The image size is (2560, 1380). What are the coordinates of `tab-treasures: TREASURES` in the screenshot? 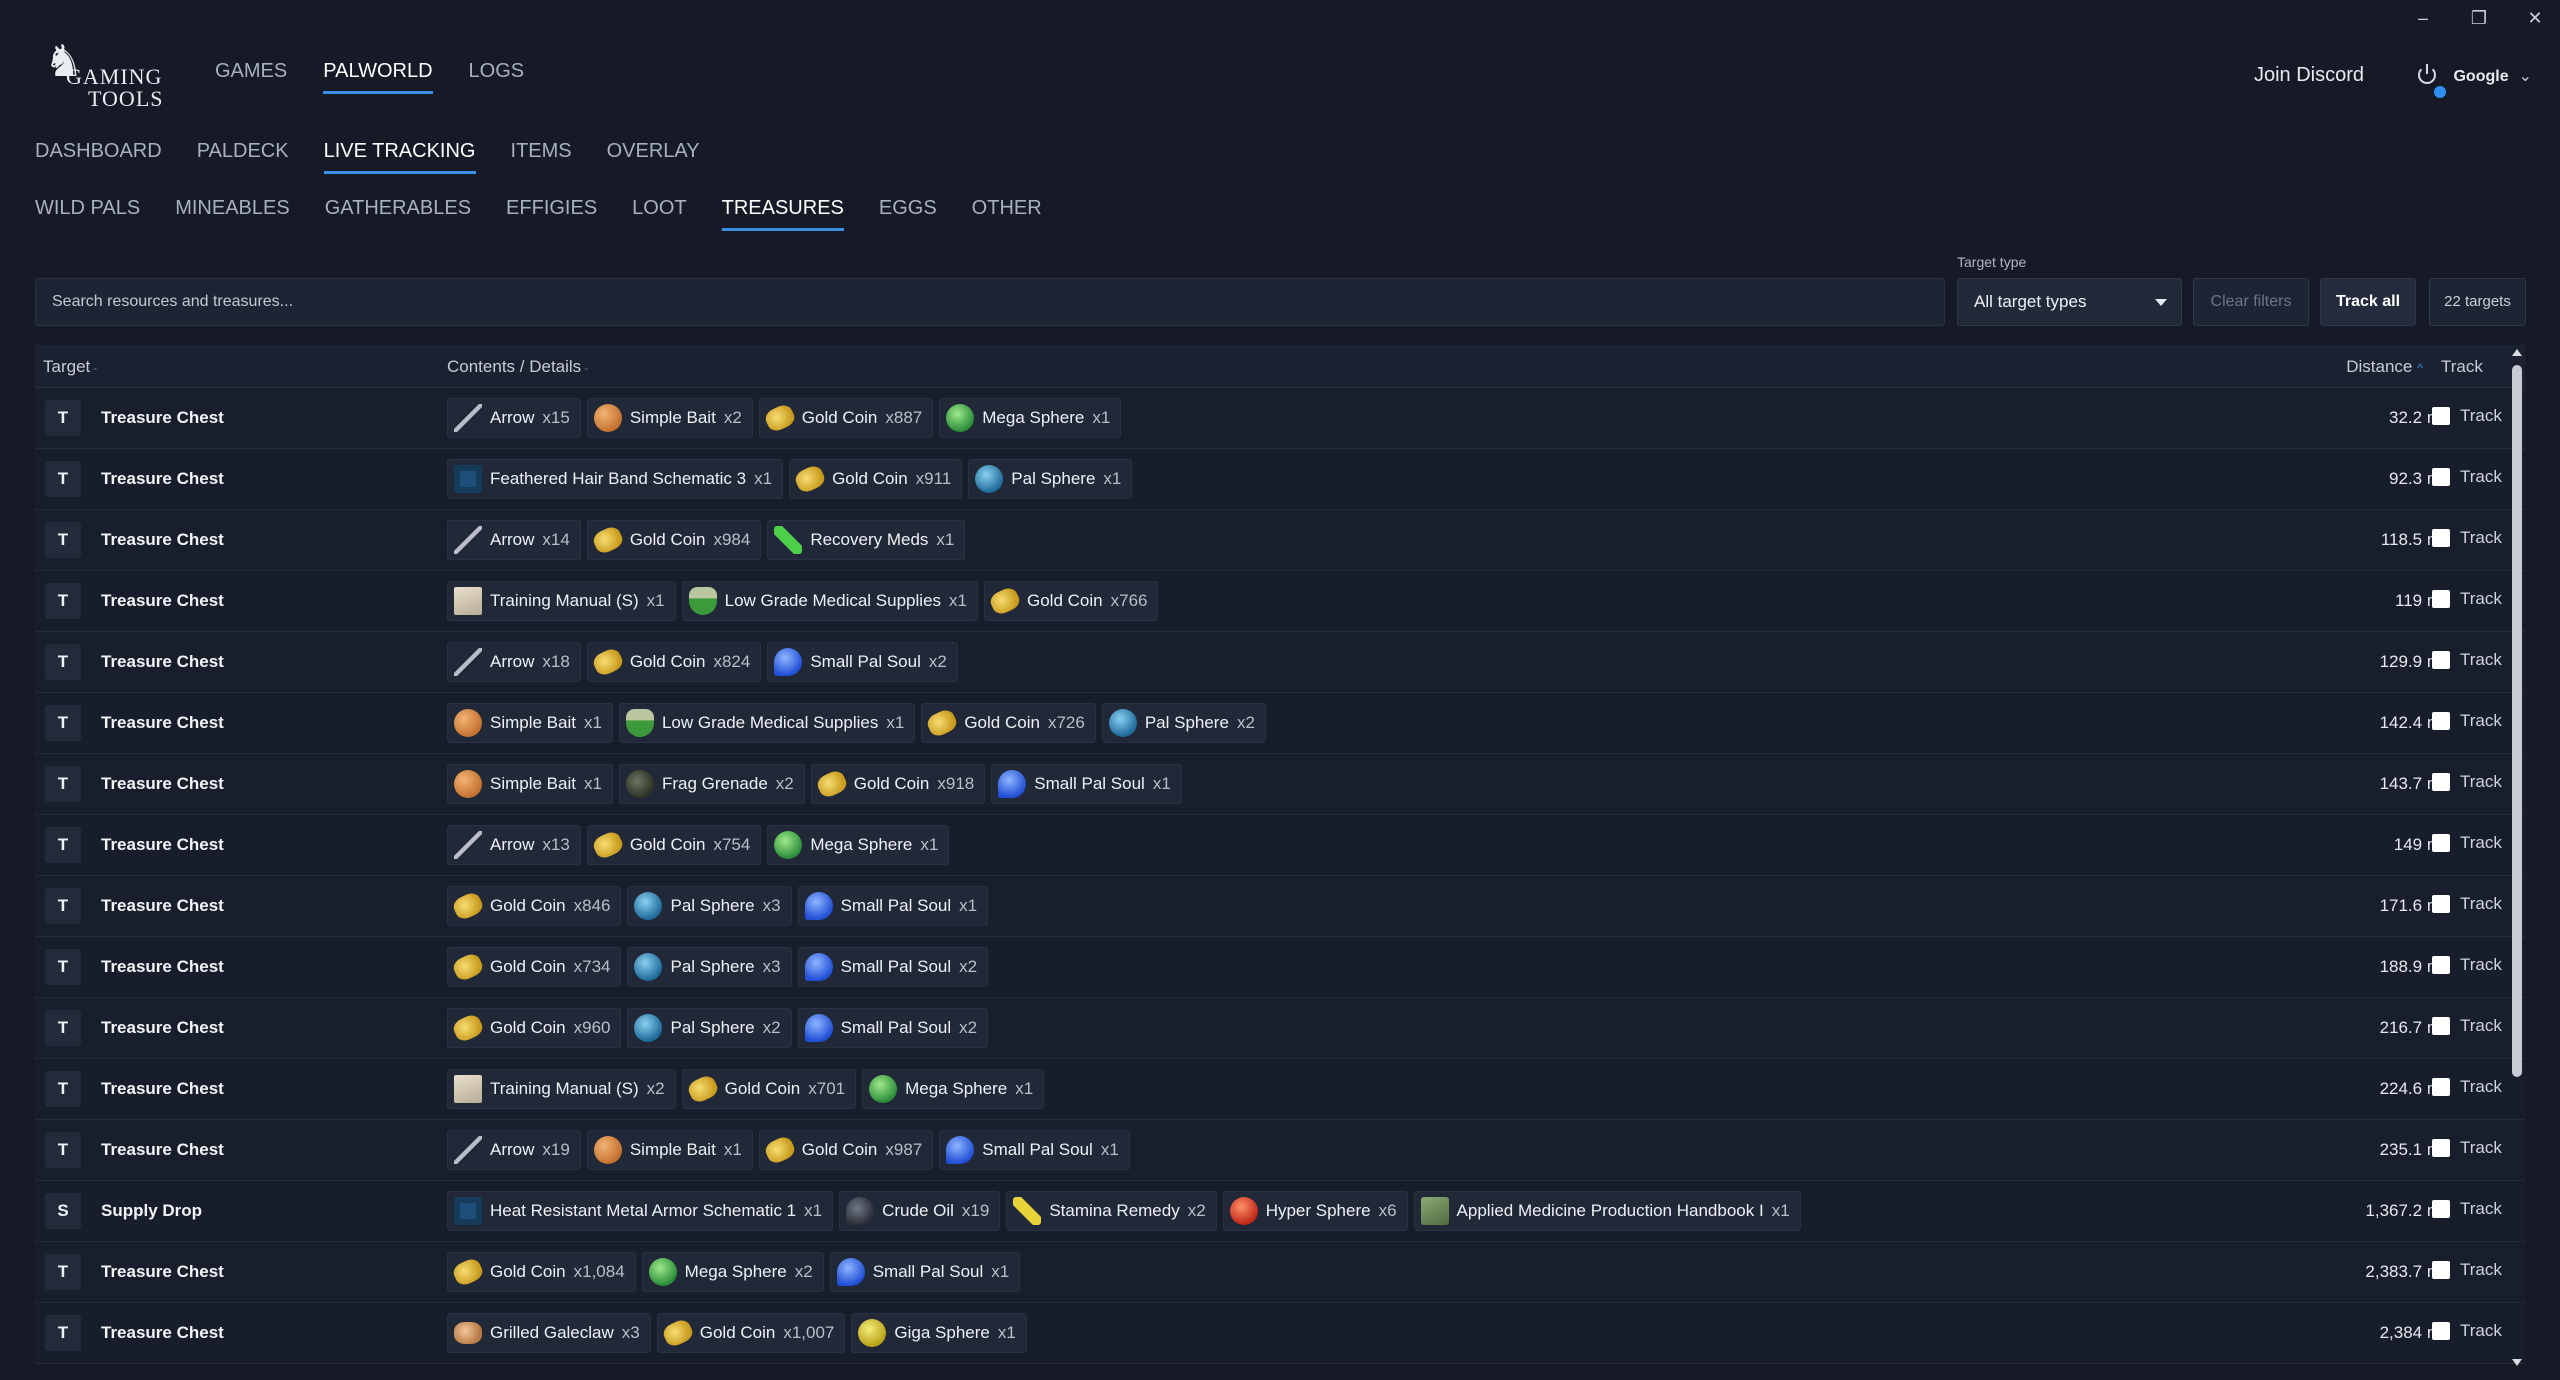 It's located at (782, 214).